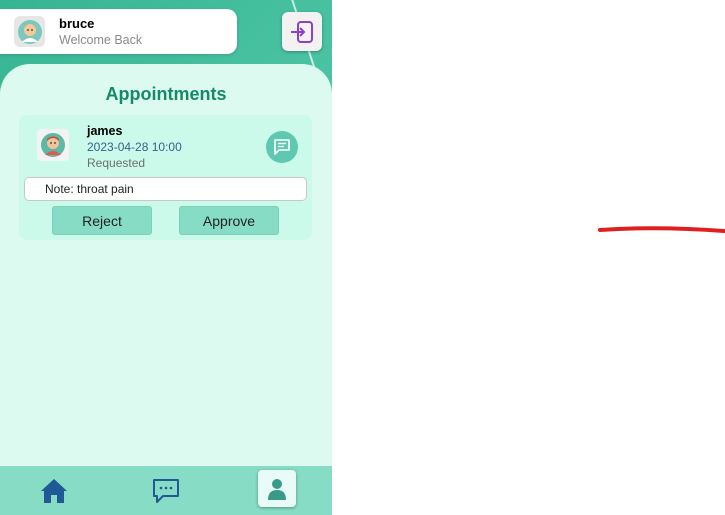 The width and height of the screenshot is (725, 515). Describe the element at coordinates (165, 189) in the screenshot. I see `appointment-note: Note: throat pain` at that location.